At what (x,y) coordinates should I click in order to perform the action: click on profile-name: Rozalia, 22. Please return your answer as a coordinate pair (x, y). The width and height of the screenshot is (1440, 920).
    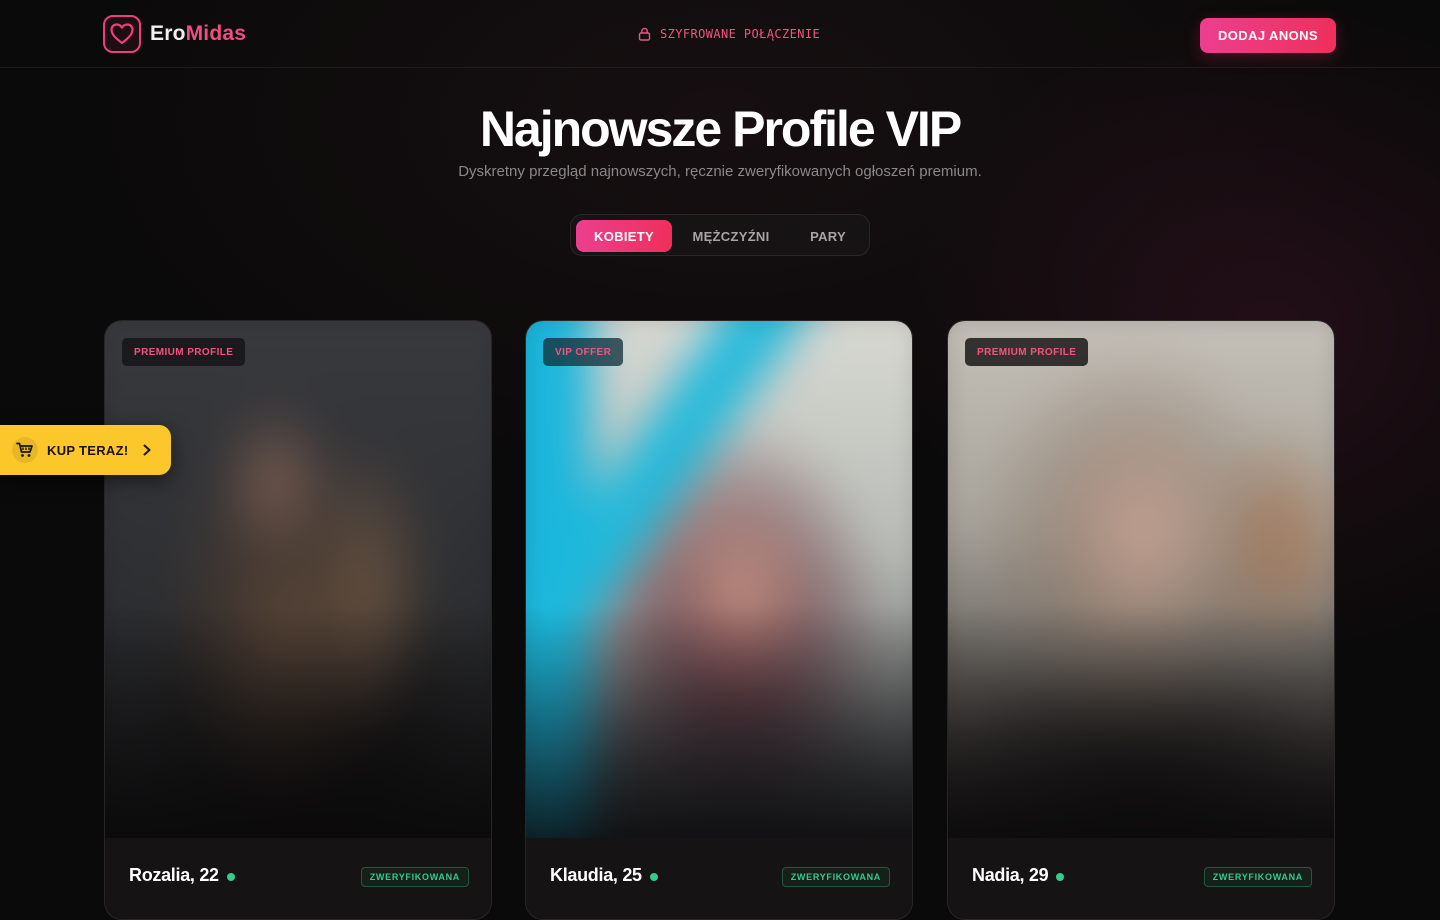
    Looking at the image, I should click on (182, 875).